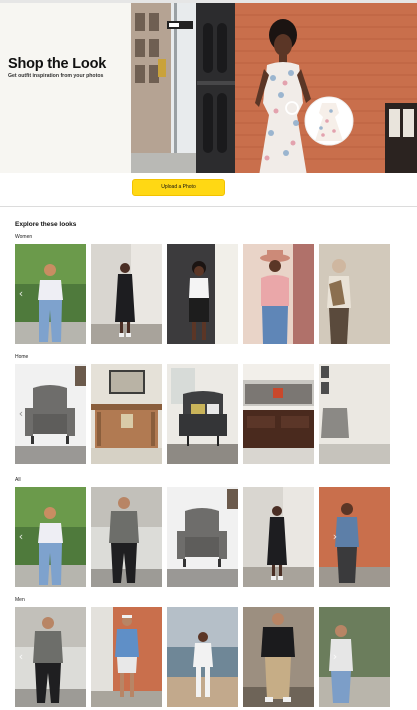 Image resolution: width=417 pixels, height=710 pixels. I want to click on carousel-women, so click(216, 294).